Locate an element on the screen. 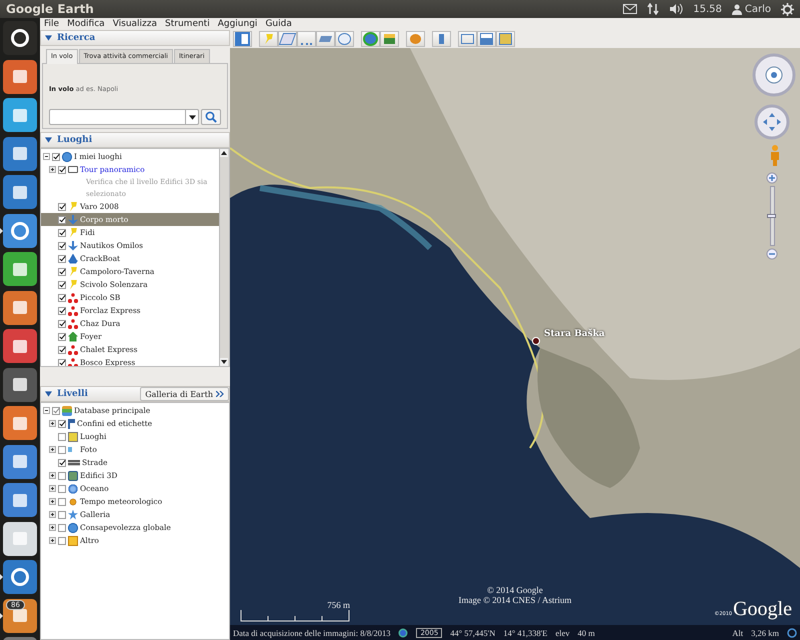 Image resolution: width=800 pixels, height=640 pixels. square-icon is located at coordinates (73, 437).